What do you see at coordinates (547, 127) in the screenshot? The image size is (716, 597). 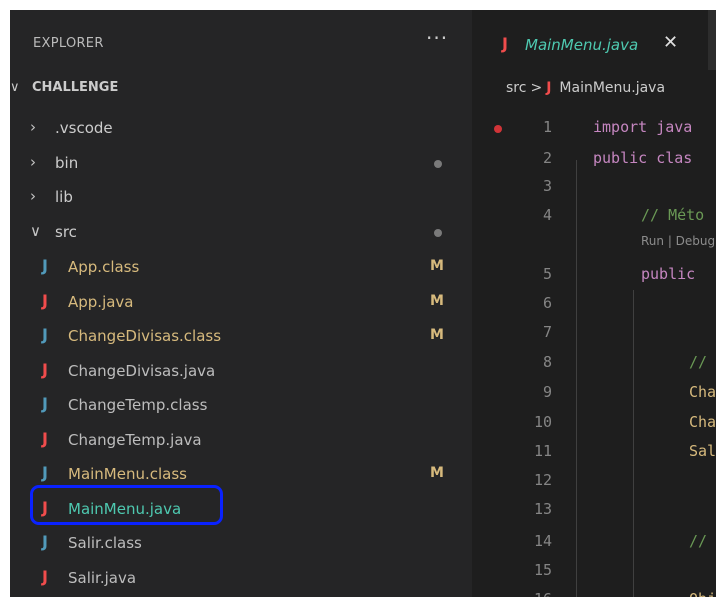 I see `line-number: 1` at bounding box center [547, 127].